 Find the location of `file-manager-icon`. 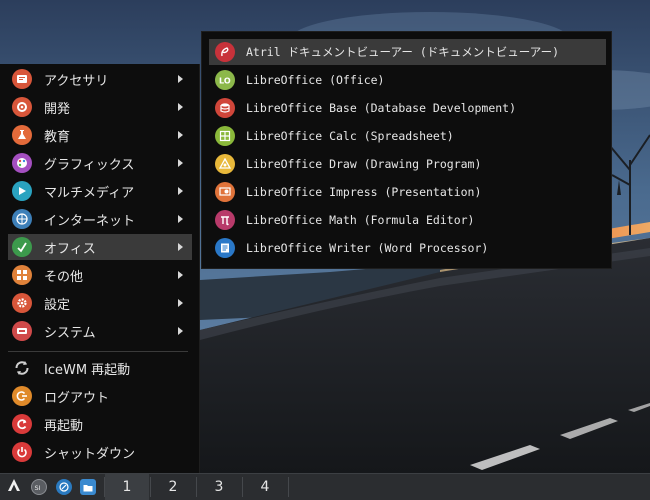

file-manager-icon is located at coordinates (88, 487).